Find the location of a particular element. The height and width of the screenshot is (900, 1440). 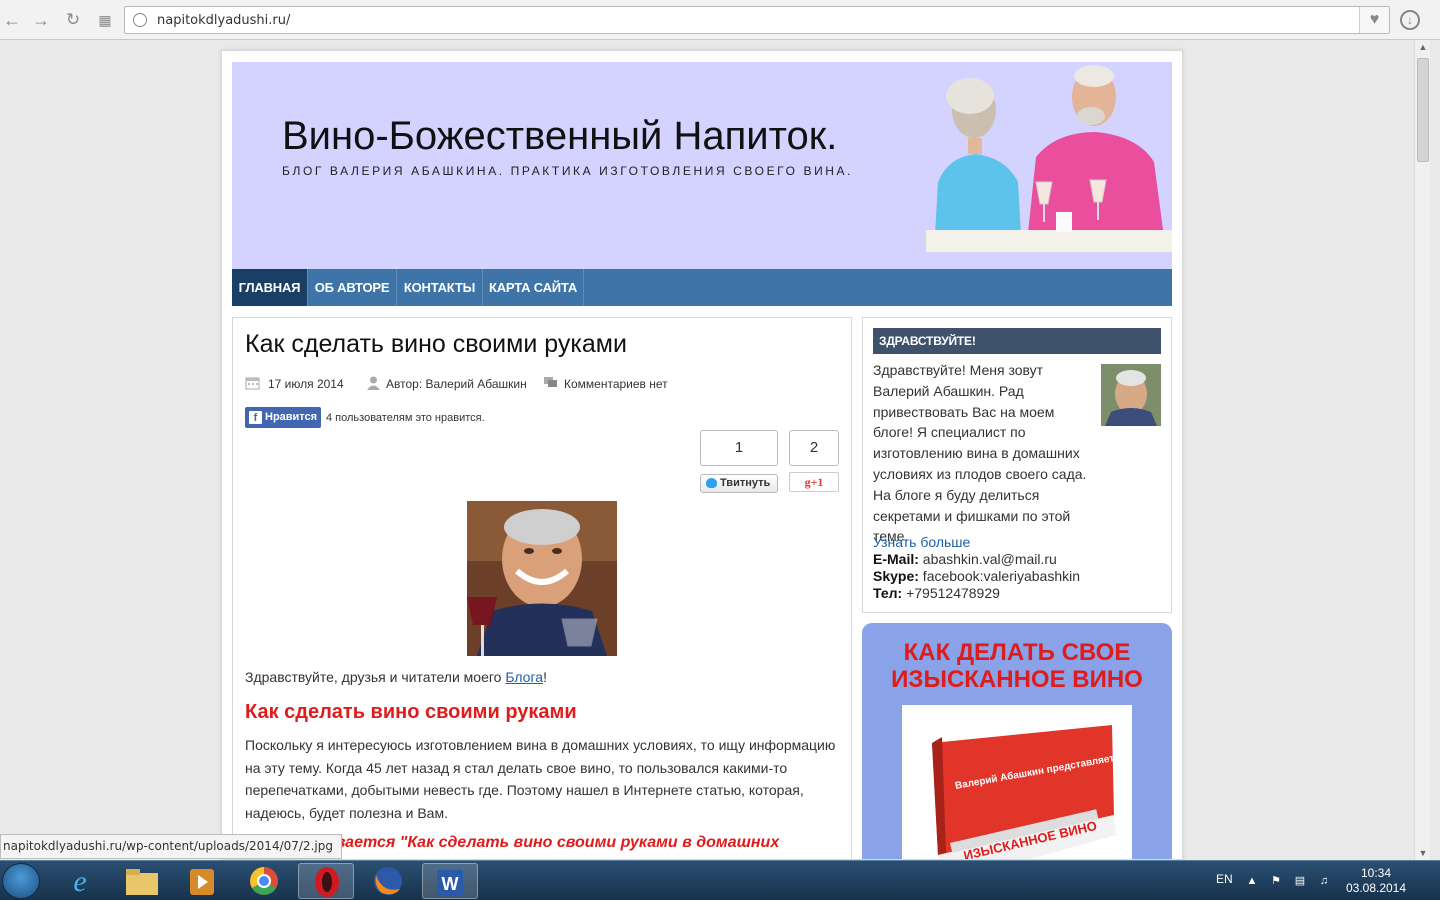

nav-item-about: ОБ АВТОРЕ is located at coordinates (352, 287).